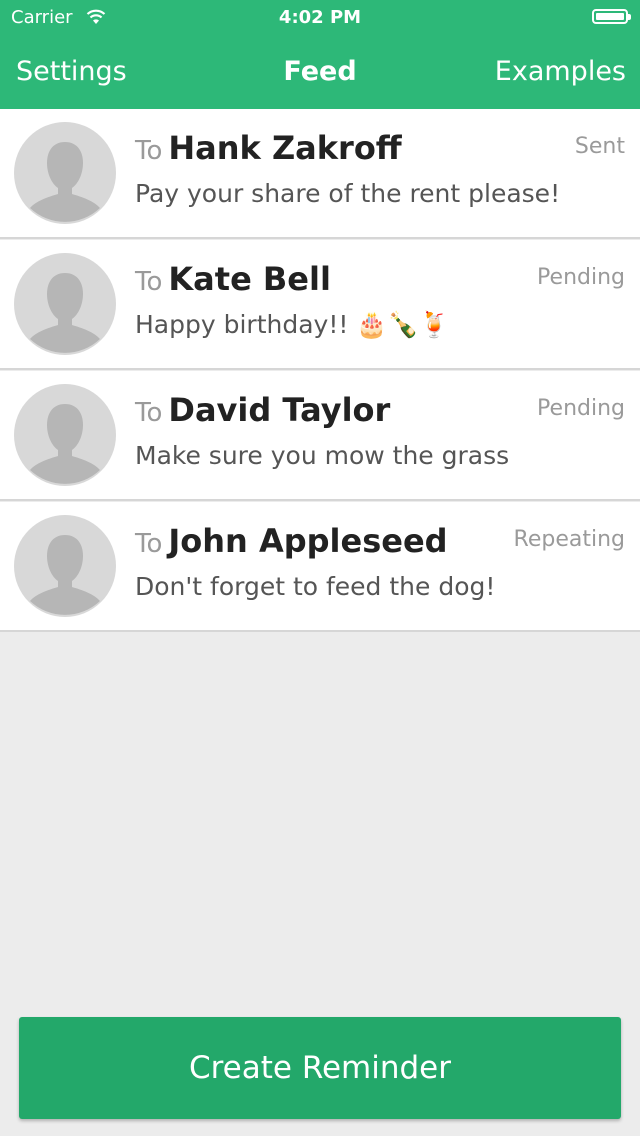 Image resolution: width=640 pixels, height=1136 pixels. I want to click on reminder-row: To Kate Bell Pending Happy birthday!! 🎂🍾🍹, so click(320, 305).